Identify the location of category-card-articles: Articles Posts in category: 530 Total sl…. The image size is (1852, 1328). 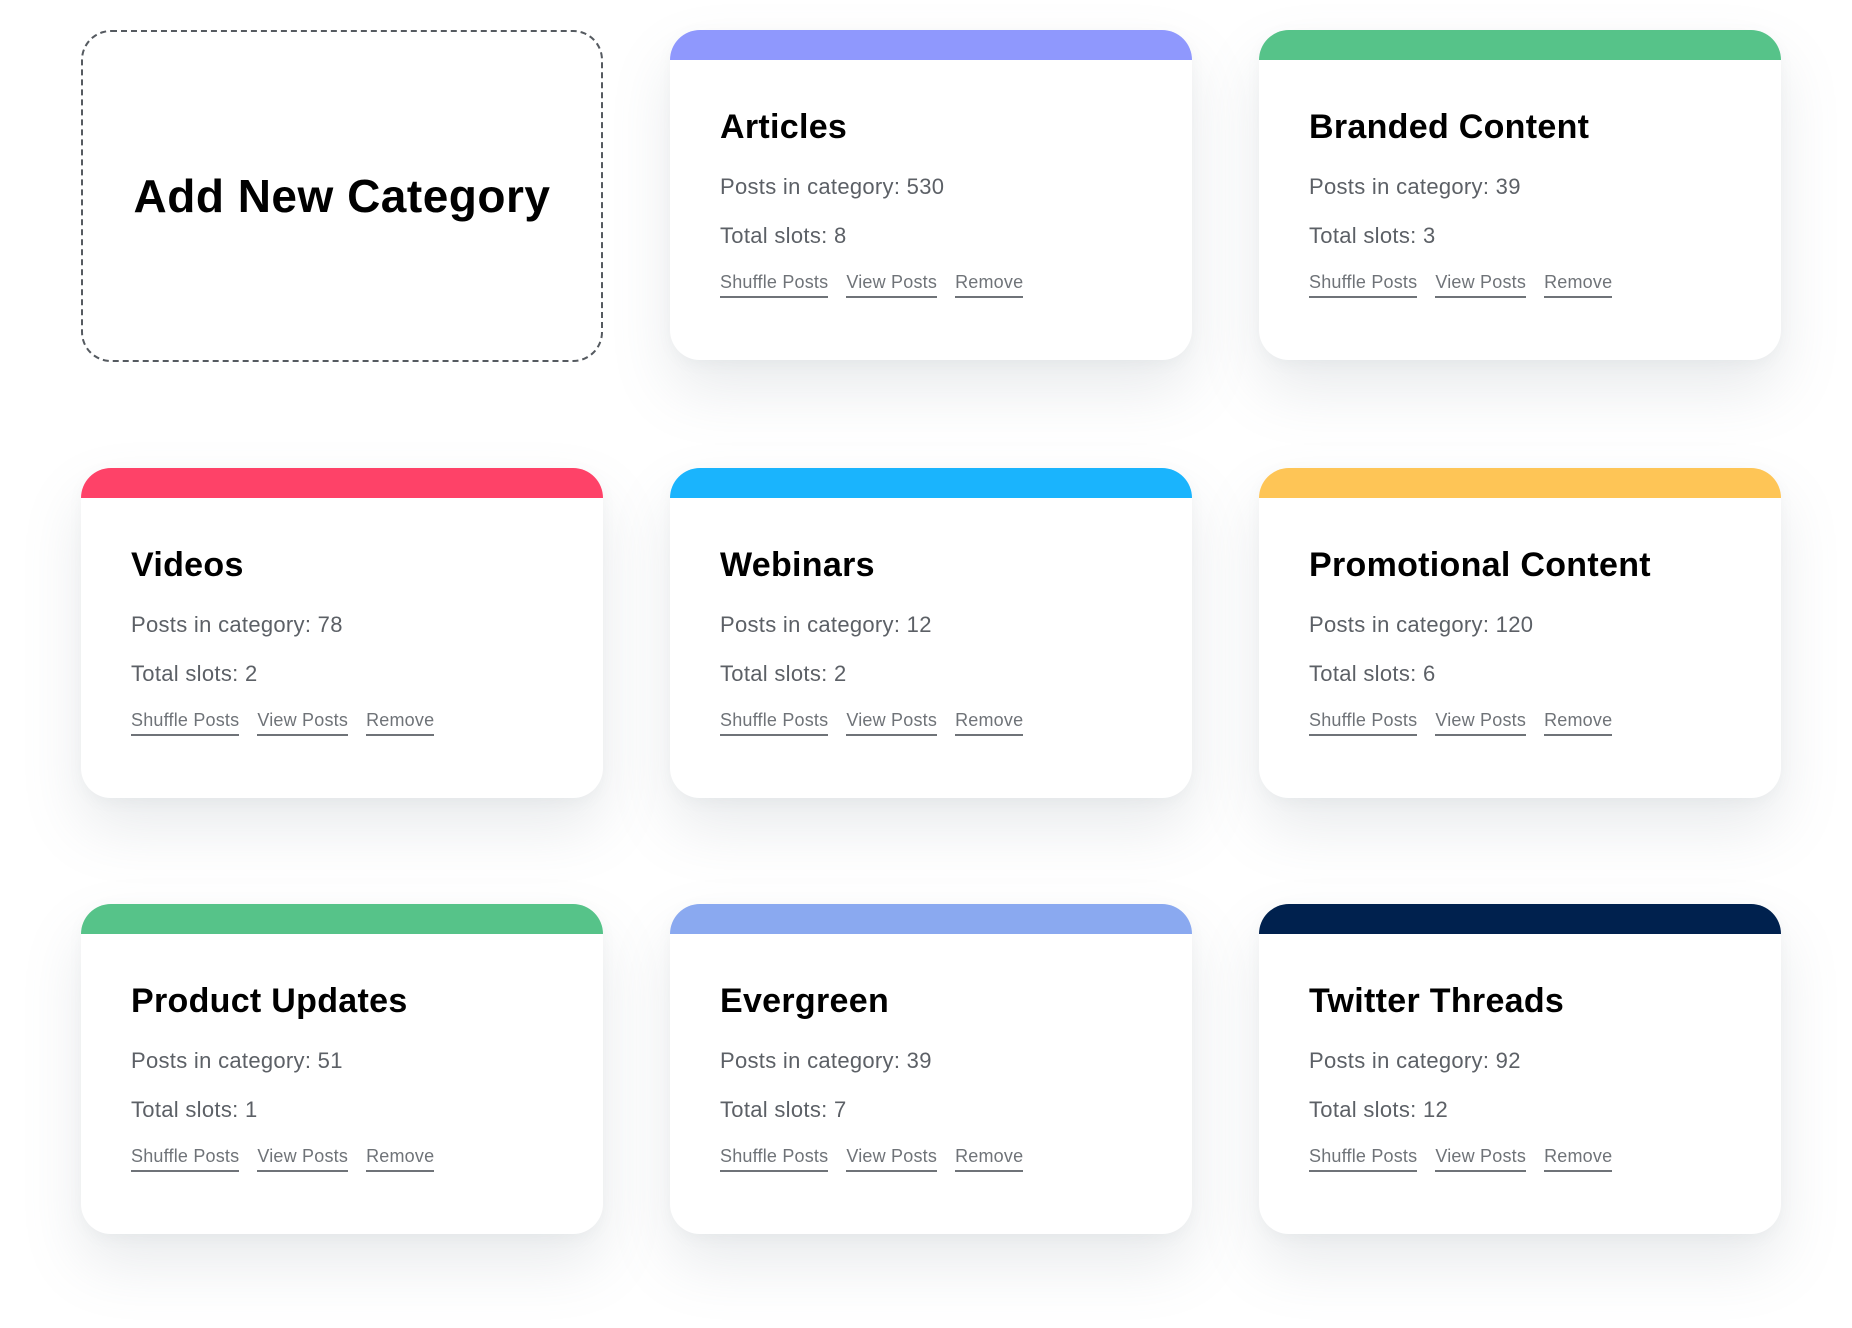
(931, 195).